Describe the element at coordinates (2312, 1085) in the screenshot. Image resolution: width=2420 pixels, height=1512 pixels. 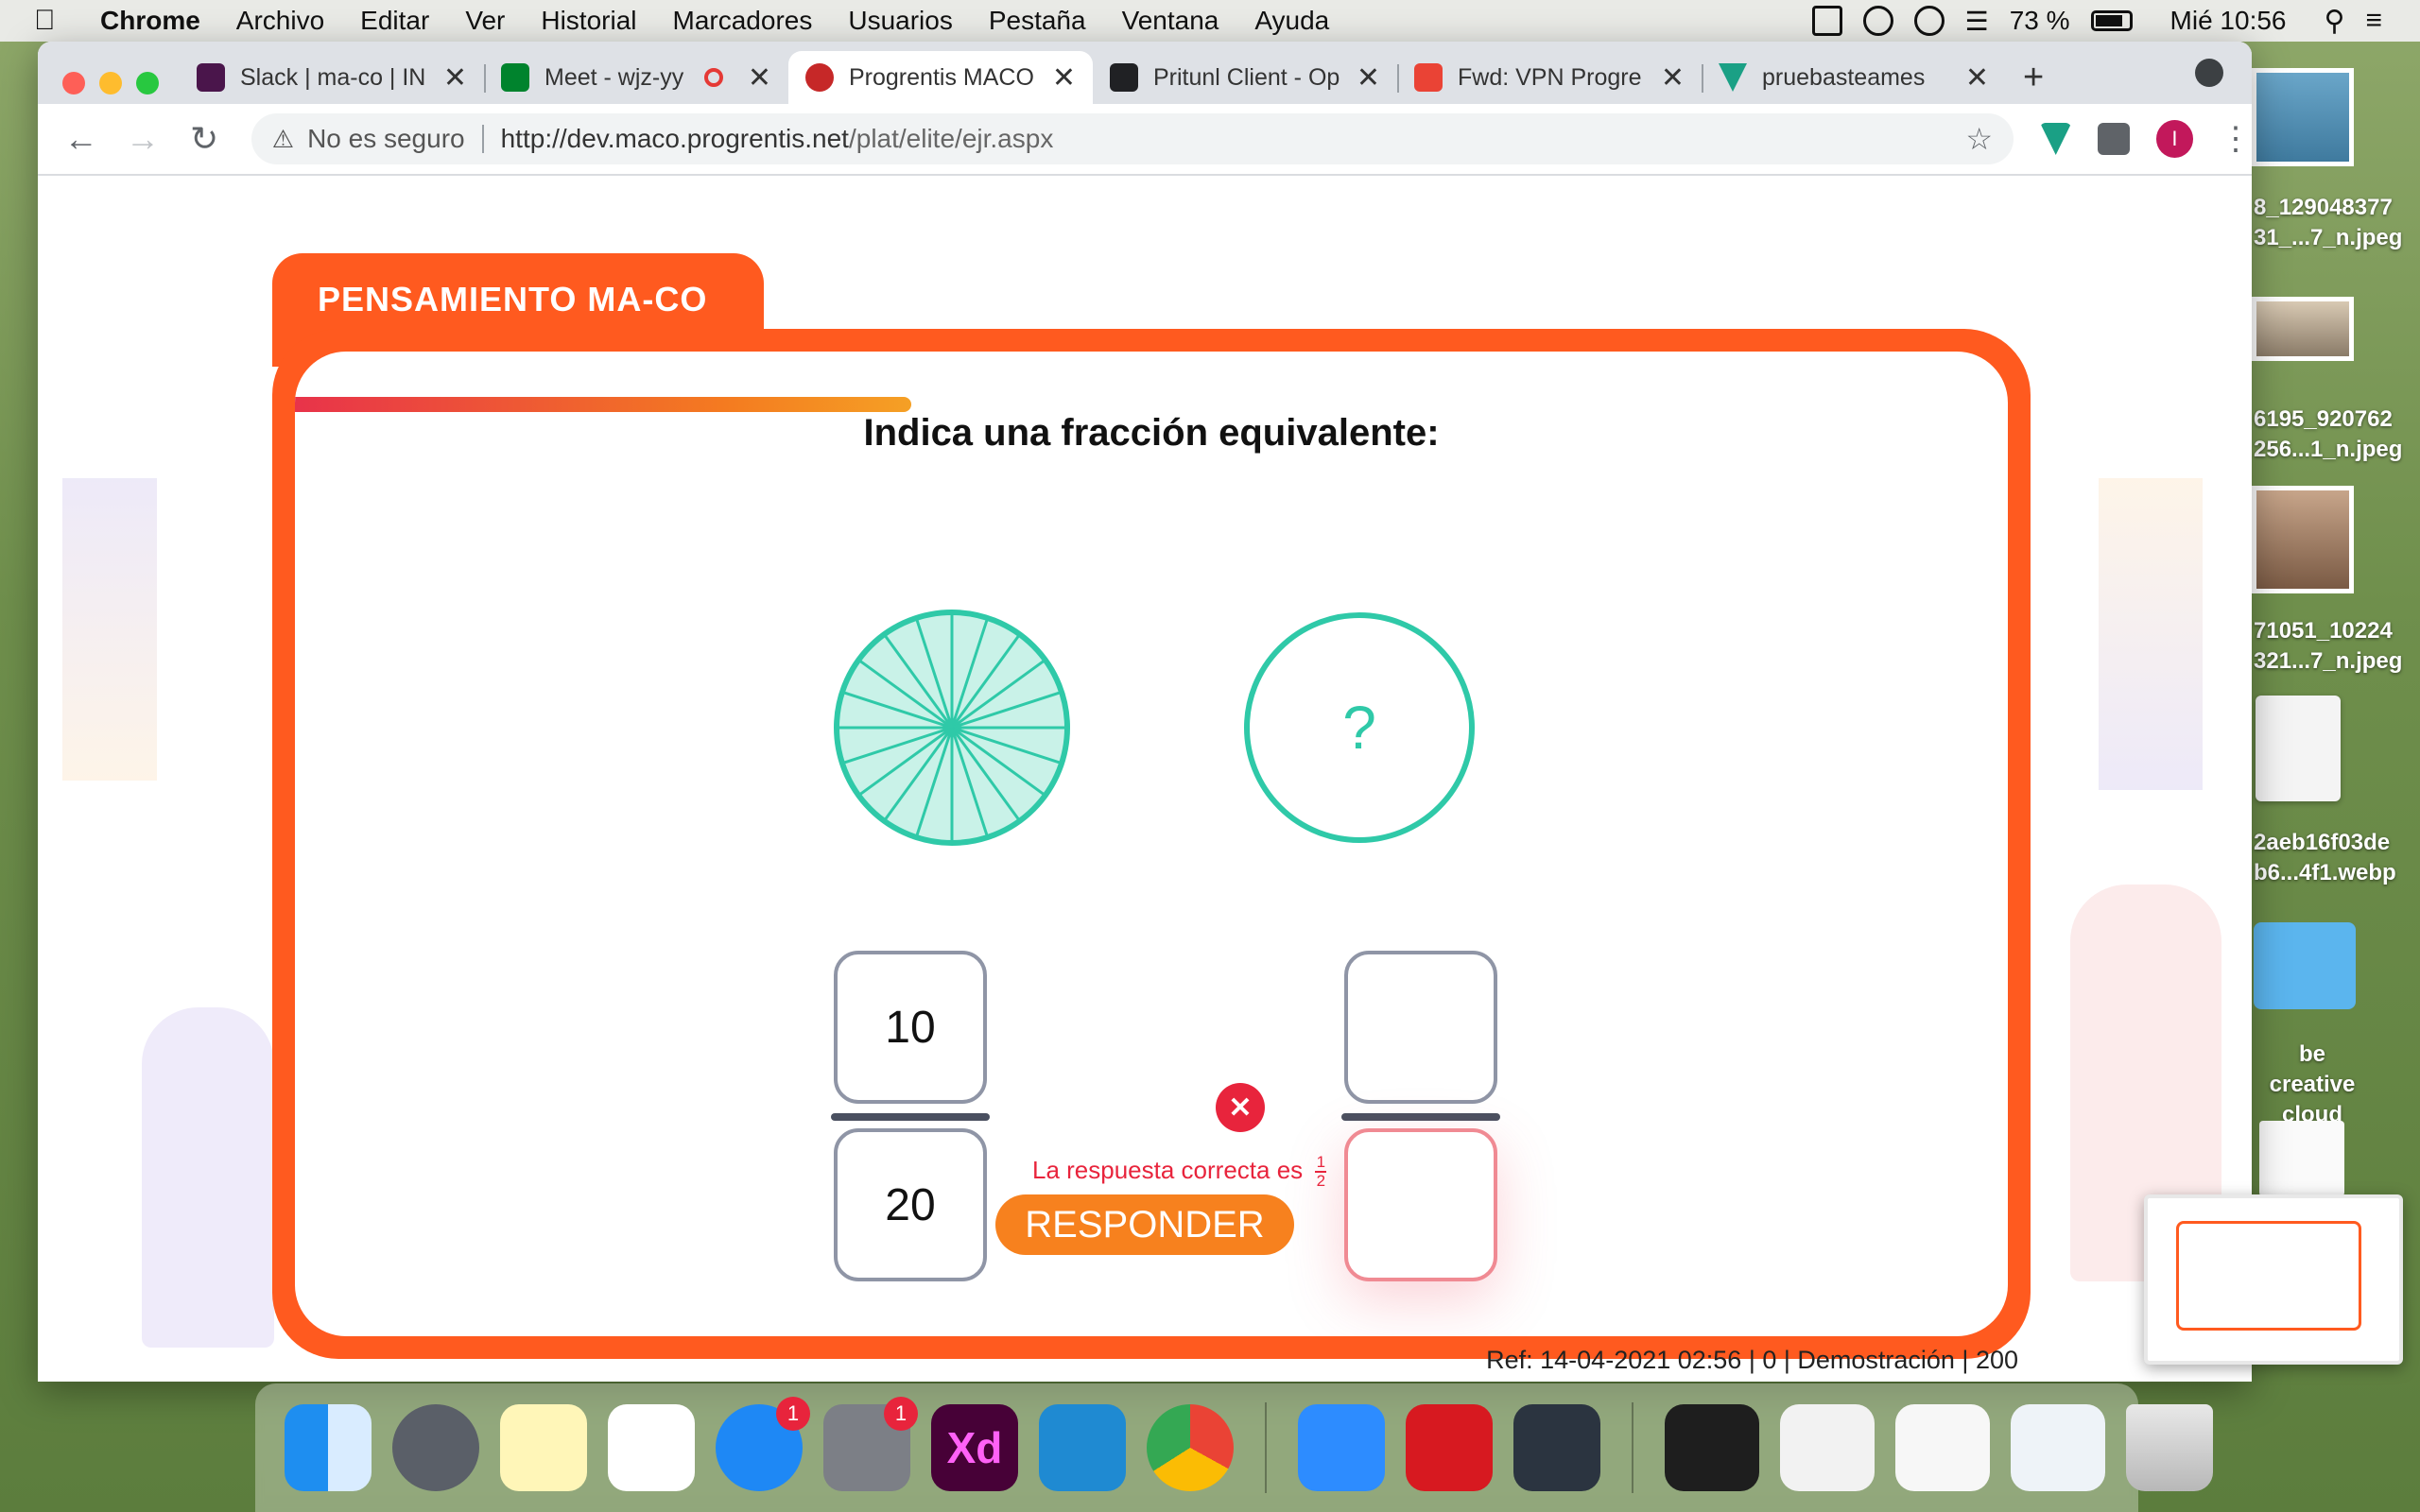
I see `desktop-folder-label: be creative cloud` at that location.